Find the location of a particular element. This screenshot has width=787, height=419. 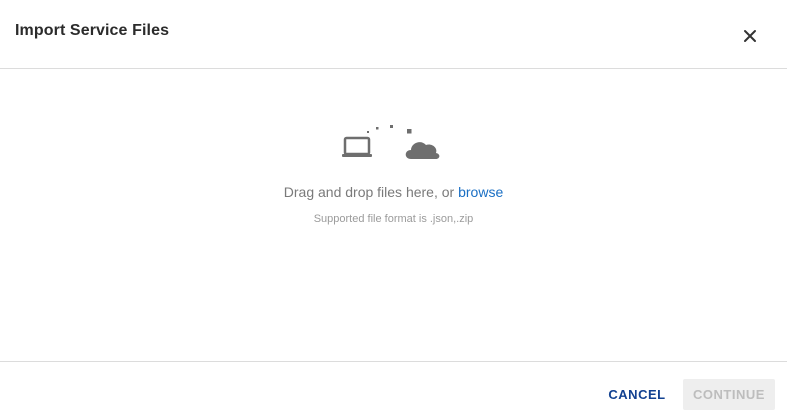

cancel-button: CANCEL is located at coordinates (637, 394).